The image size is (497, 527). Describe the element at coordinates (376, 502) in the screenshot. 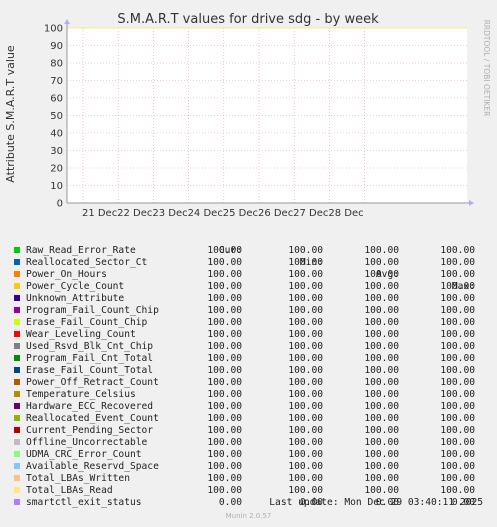

I see `last-update: Last update: Mon Dec 29 03:40:11 2025` at that location.